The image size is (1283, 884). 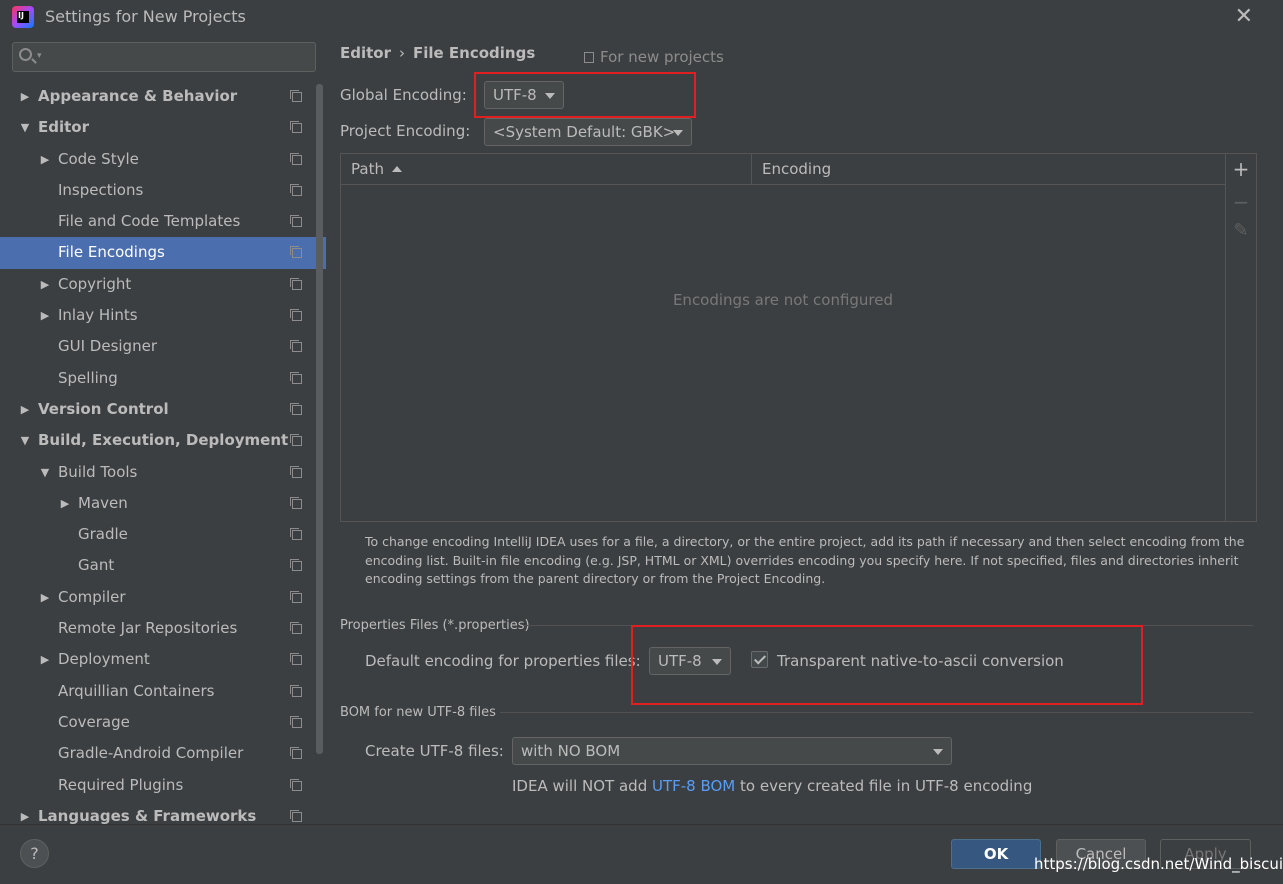 I want to click on tree-item: Inspections, so click(x=163, y=190).